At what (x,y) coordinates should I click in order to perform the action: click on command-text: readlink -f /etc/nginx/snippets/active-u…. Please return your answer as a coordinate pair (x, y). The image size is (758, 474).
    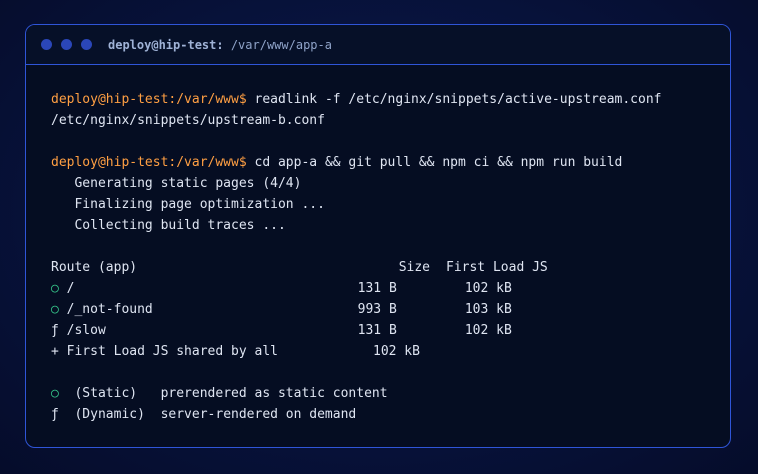
    Looking at the image, I should click on (454, 99).